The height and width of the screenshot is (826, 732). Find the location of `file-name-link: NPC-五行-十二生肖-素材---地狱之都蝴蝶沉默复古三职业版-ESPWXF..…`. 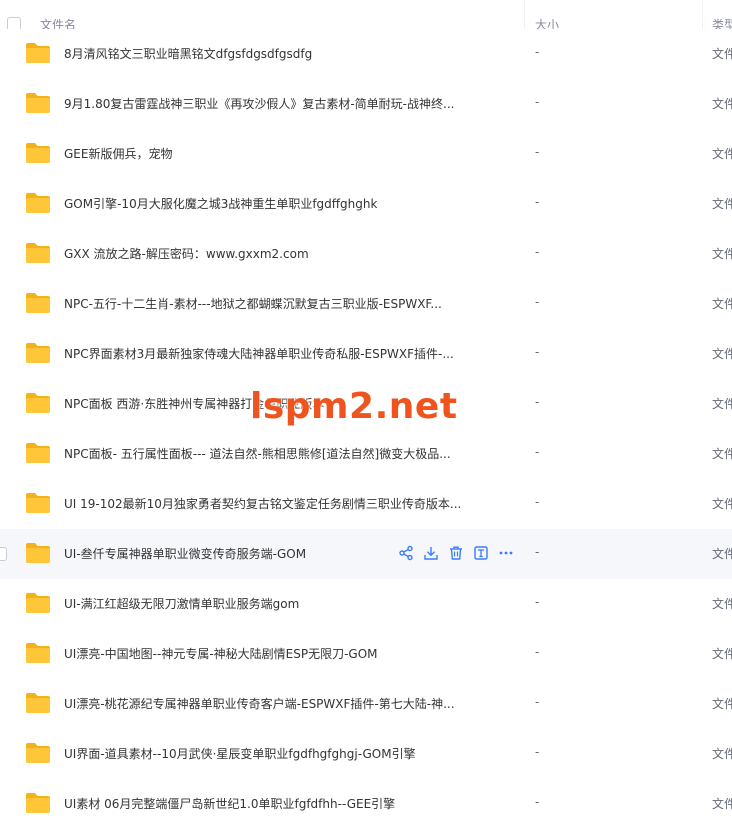

file-name-link: NPC-五行-十二生肖-素材---地狱之都蝴蝶沉默复古三职业版-ESPWXF..… is located at coordinates (253, 303).